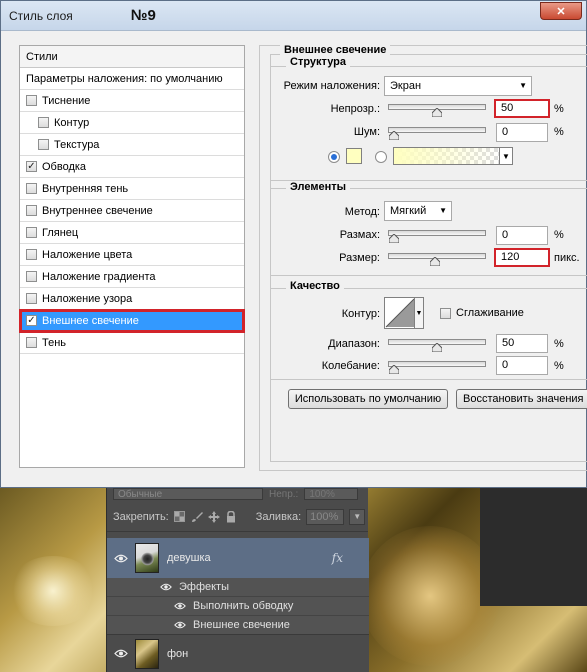 This screenshot has height=672, width=587. What do you see at coordinates (522, 108) in the screenshot?
I see `opacity-field: 50` at bounding box center [522, 108].